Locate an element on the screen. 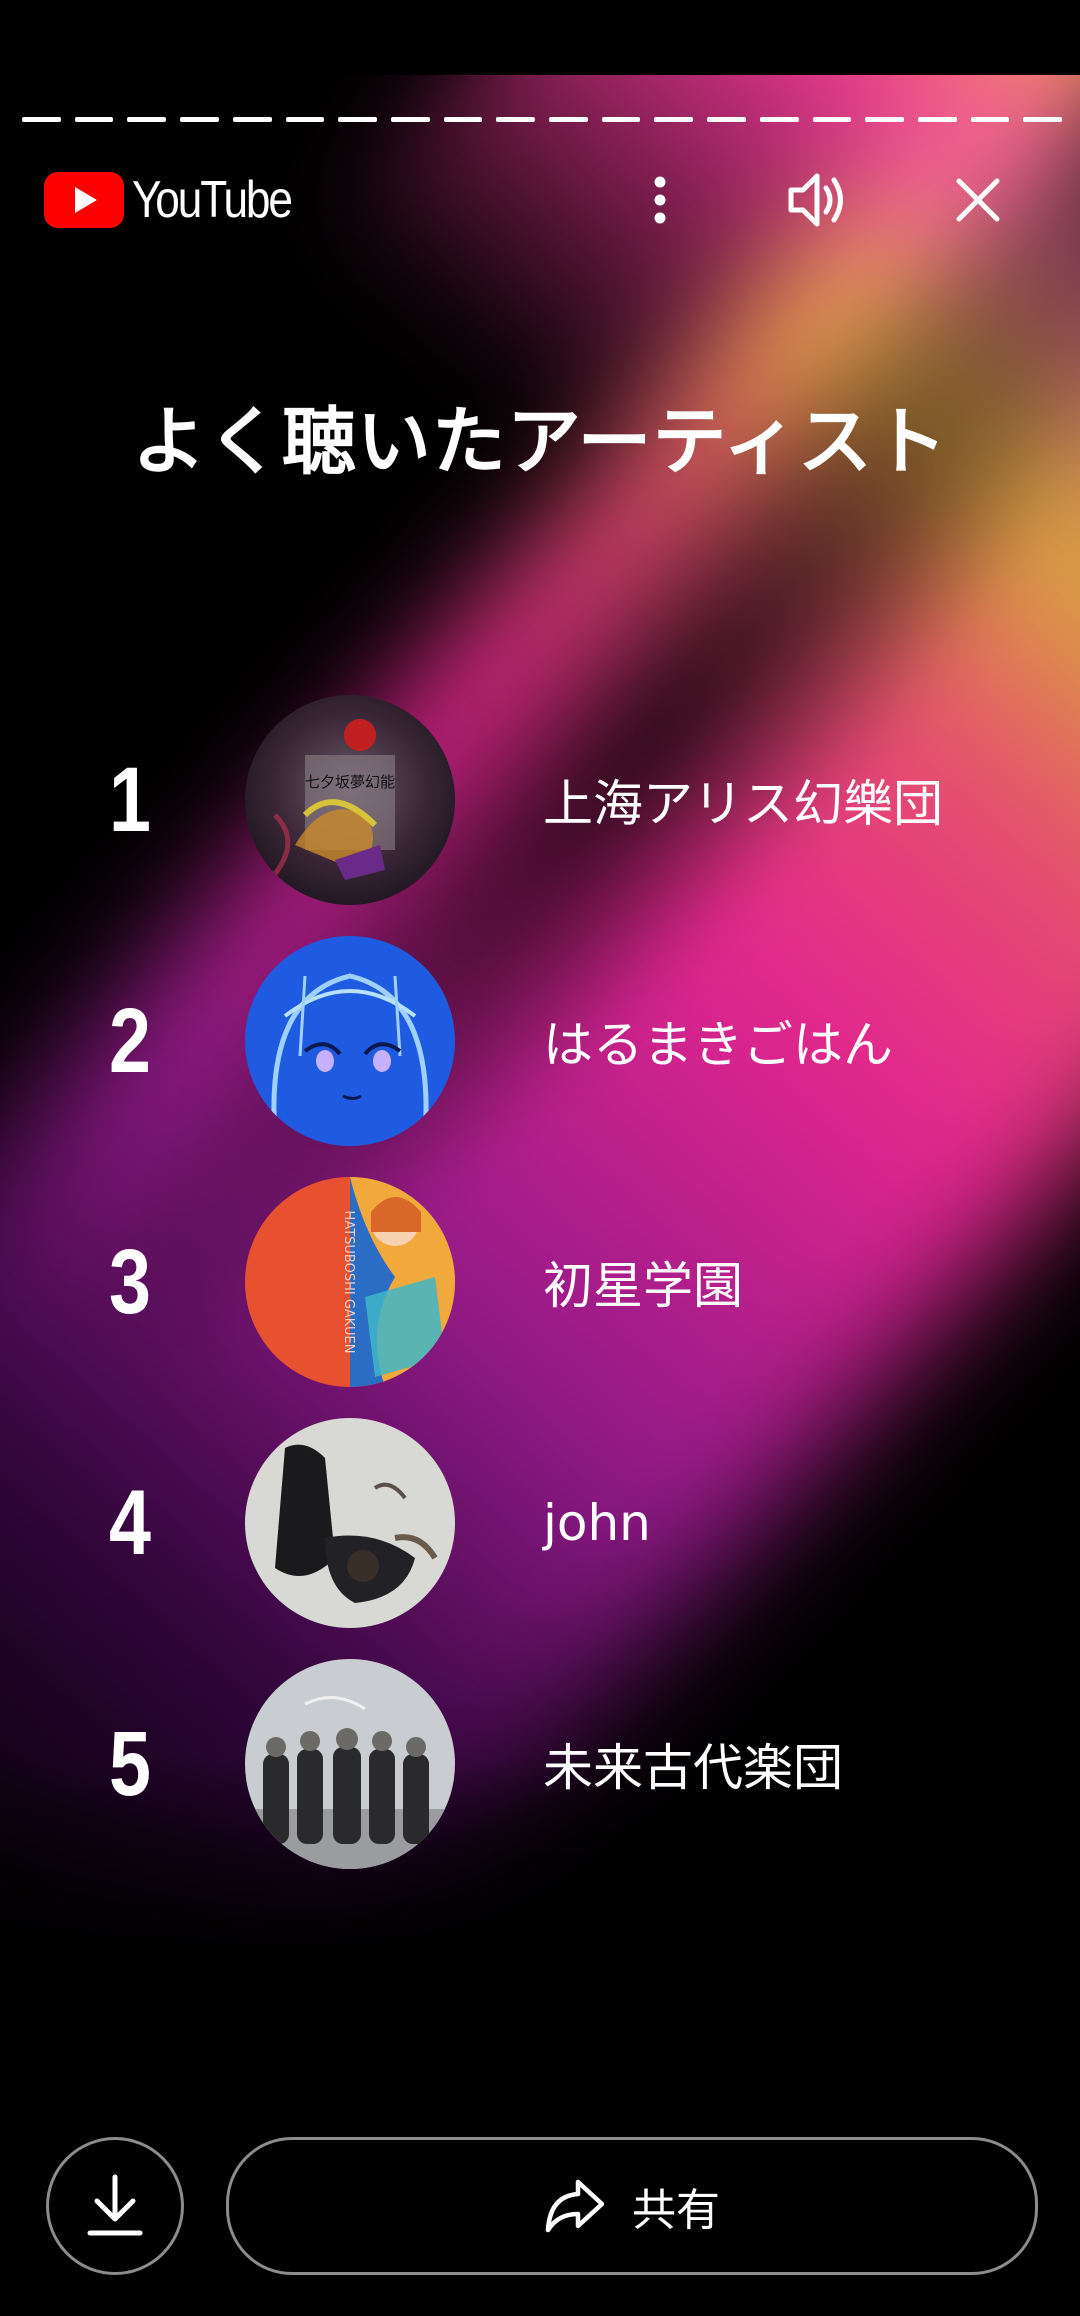  artist-row-4: 4 john is located at coordinates (540, 1523).